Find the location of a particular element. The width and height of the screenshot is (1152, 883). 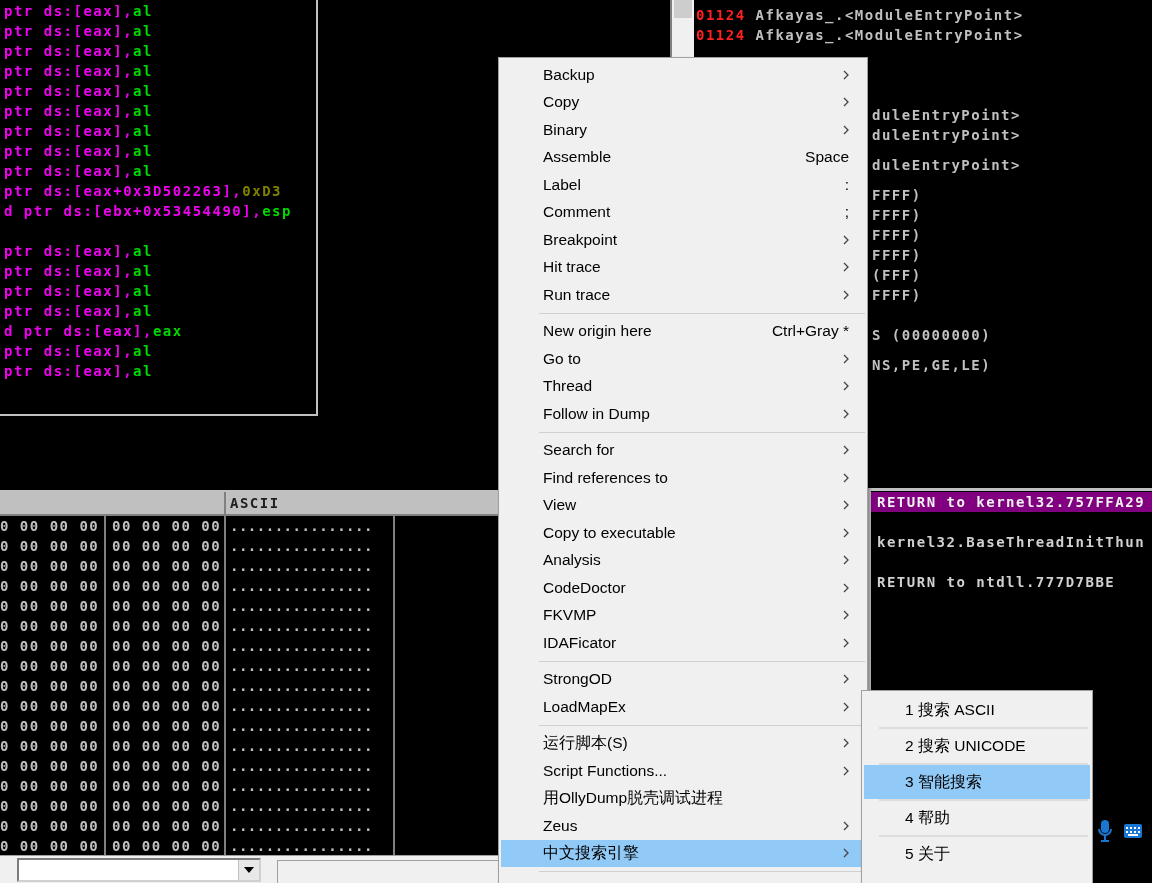

stack-line: kernel32.BaseThreadInitThun is located at coordinates (1011, 542).